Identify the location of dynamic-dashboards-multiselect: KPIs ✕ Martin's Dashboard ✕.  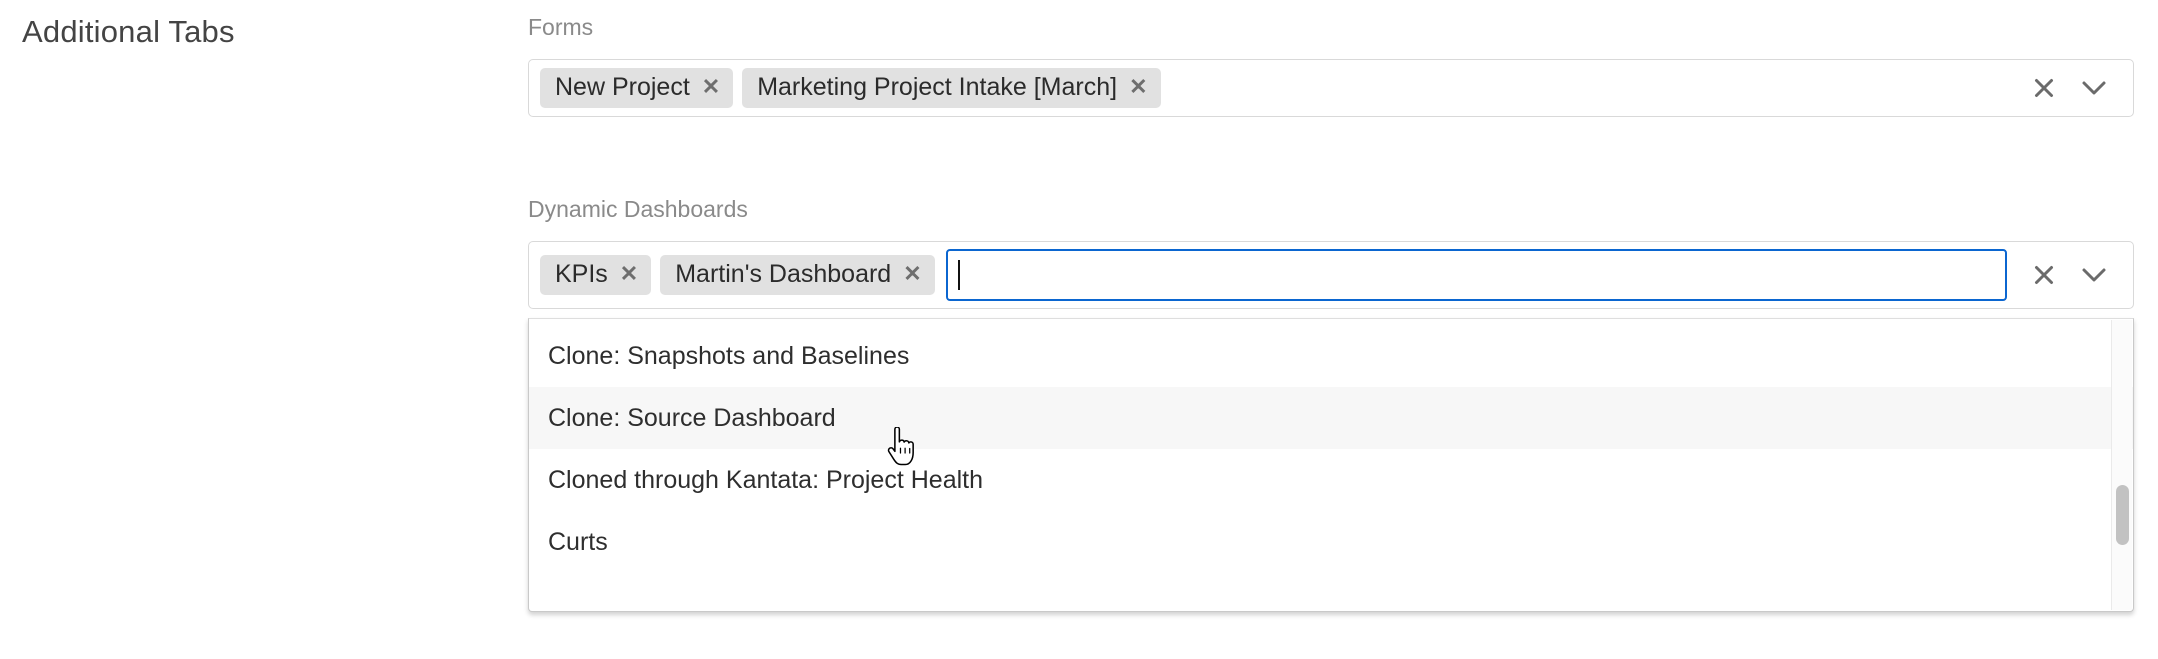
(1331, 275).